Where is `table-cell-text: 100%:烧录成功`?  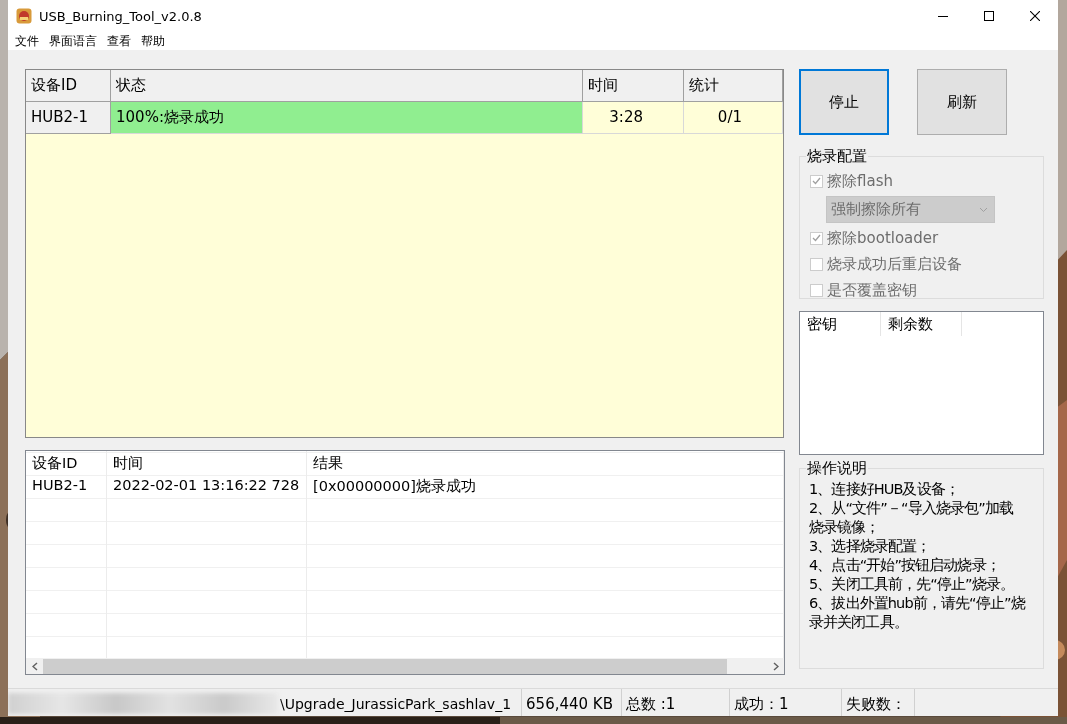 table-cell-text: 100%:烧录成功 is located at coordinates (170, 117).